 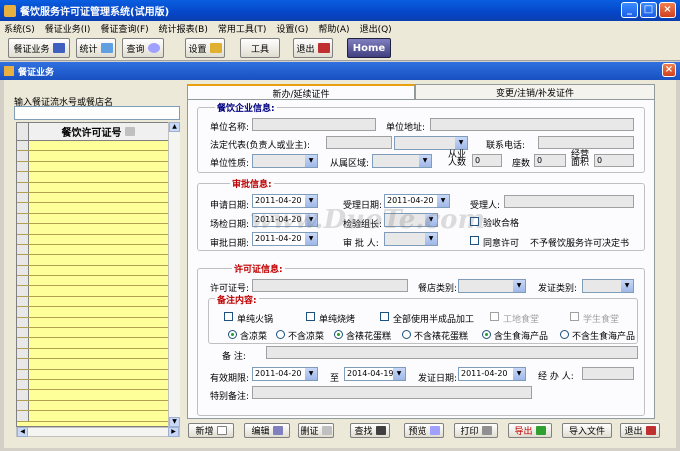 I want to click on issue-type-combo: ▼, so click(x=608, y=286).